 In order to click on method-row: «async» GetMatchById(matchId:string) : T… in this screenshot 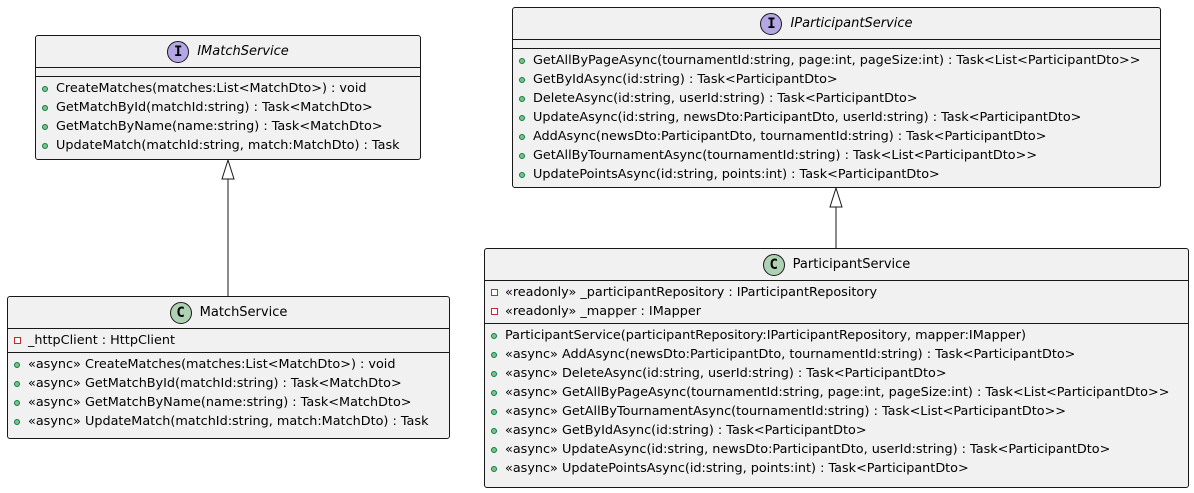, I will do `click(228, 383)`.